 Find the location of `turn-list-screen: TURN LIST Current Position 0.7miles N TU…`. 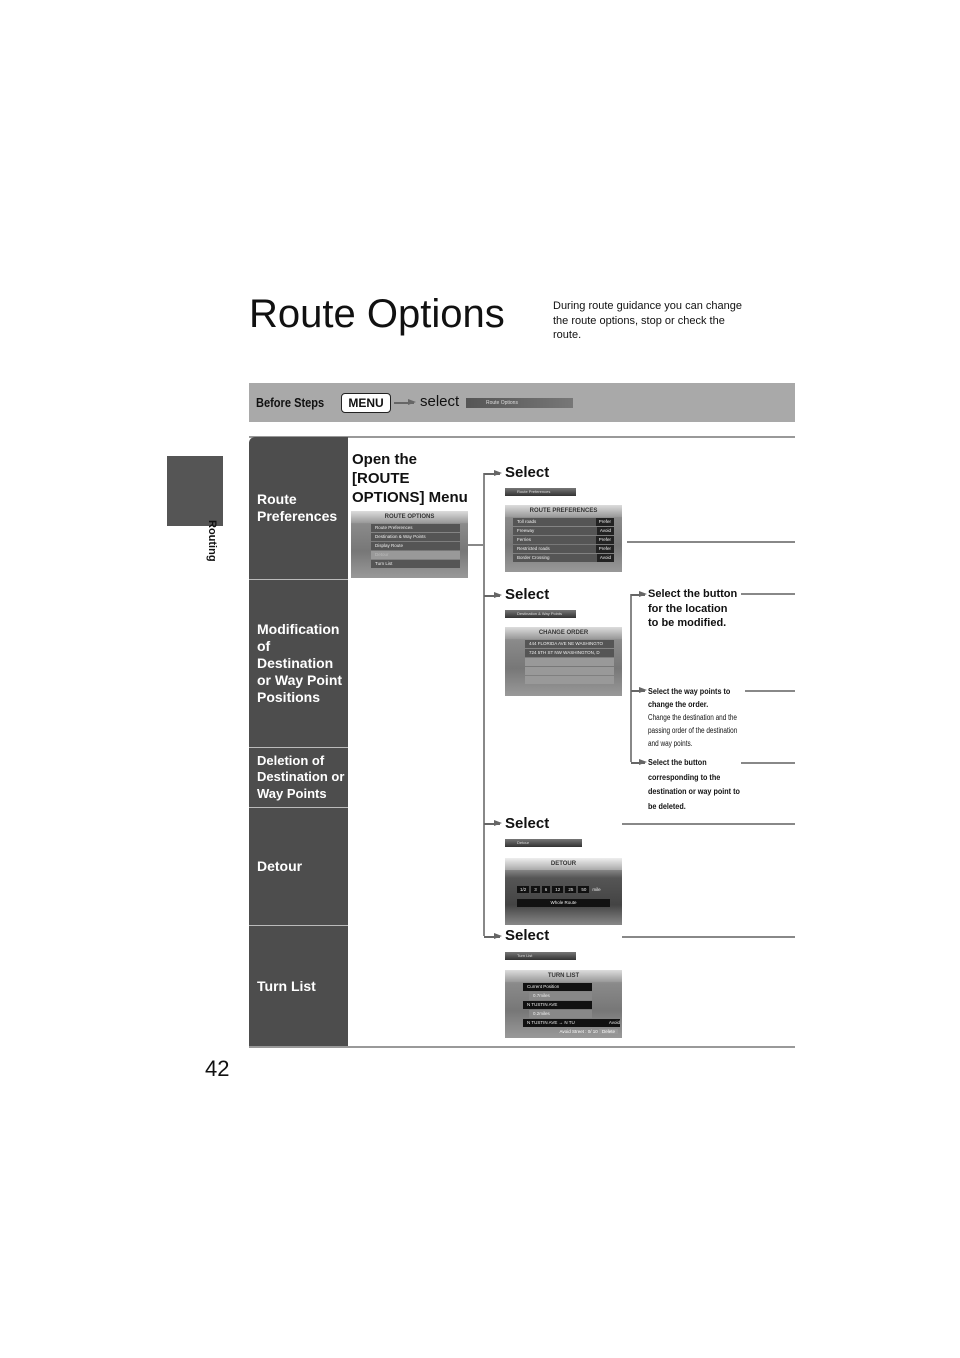

turn-list-screen: TURN LIST Current Position 0.7miles N TU… is located at coordinates (563, 1004).